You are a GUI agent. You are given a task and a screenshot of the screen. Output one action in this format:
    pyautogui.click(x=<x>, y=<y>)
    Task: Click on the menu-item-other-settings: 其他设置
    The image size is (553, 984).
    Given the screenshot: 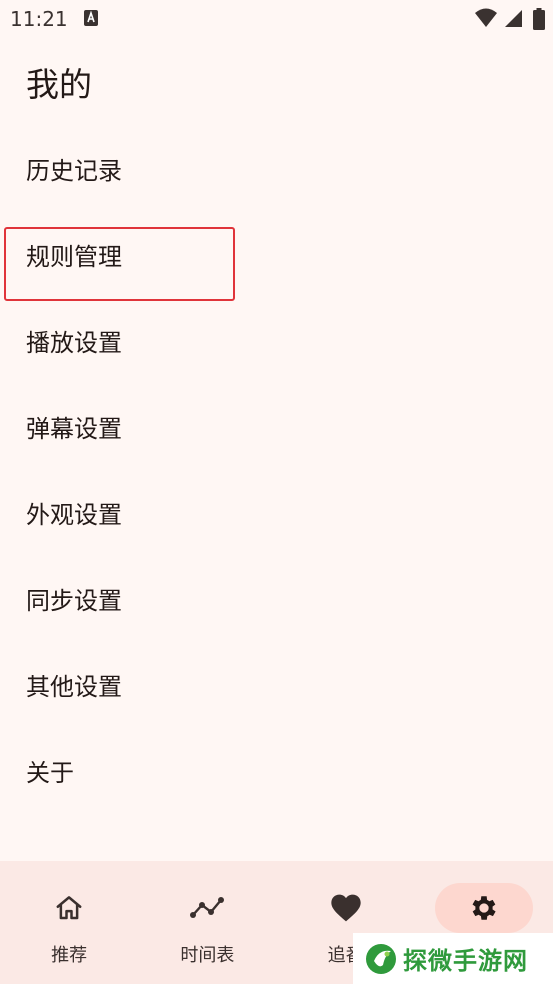 What is the action you would take?
    pyautogui.click(x=276, y=684)
    